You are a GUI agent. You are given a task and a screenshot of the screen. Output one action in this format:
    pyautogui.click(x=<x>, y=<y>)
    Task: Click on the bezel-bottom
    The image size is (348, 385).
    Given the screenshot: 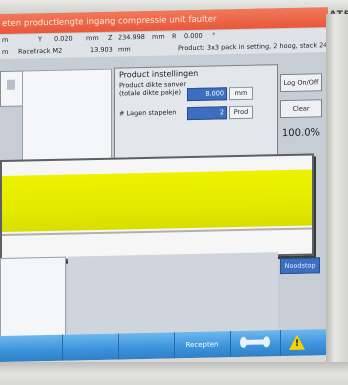 What is the action you would take?
    pyautogui.click(x=174, y=373)
    